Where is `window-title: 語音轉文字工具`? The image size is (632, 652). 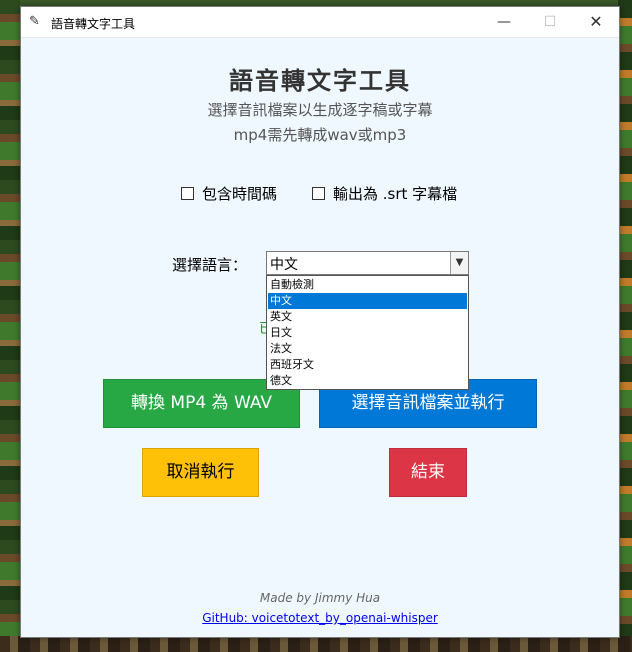
window-title: 語音轉文字工具 is located at coordinates (93, 24).